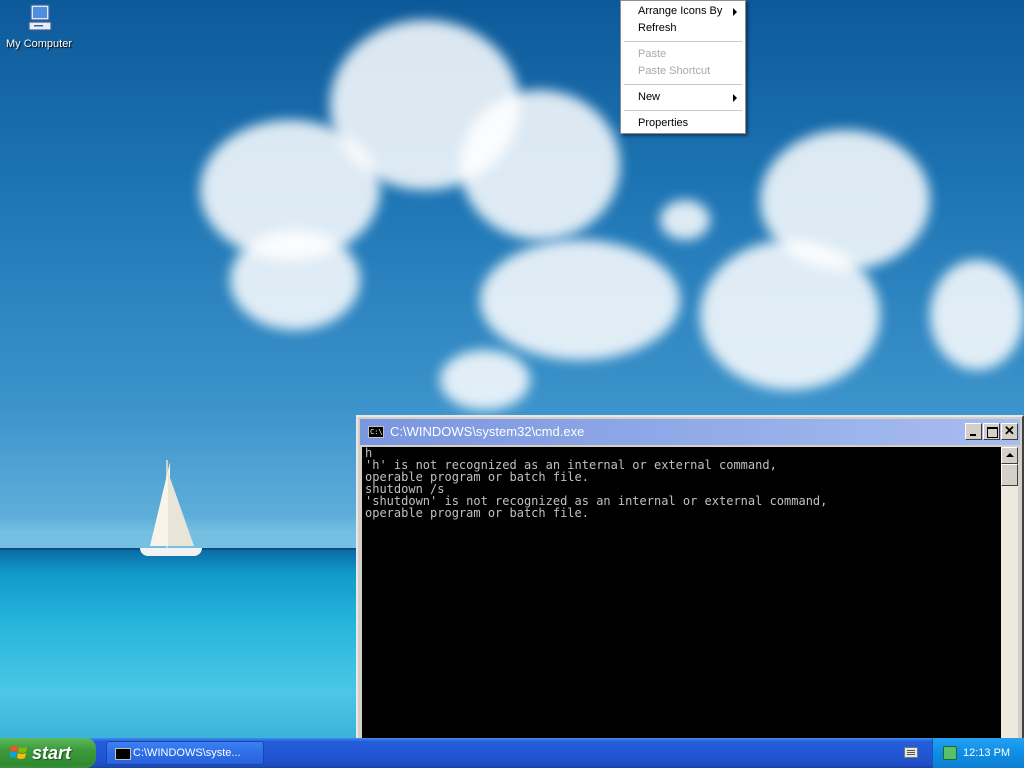 The width and height of the screenshot is (1024, 768). I want to click on menu-item-paste-shortcut: Paste Shortcut, so click(683, 71).